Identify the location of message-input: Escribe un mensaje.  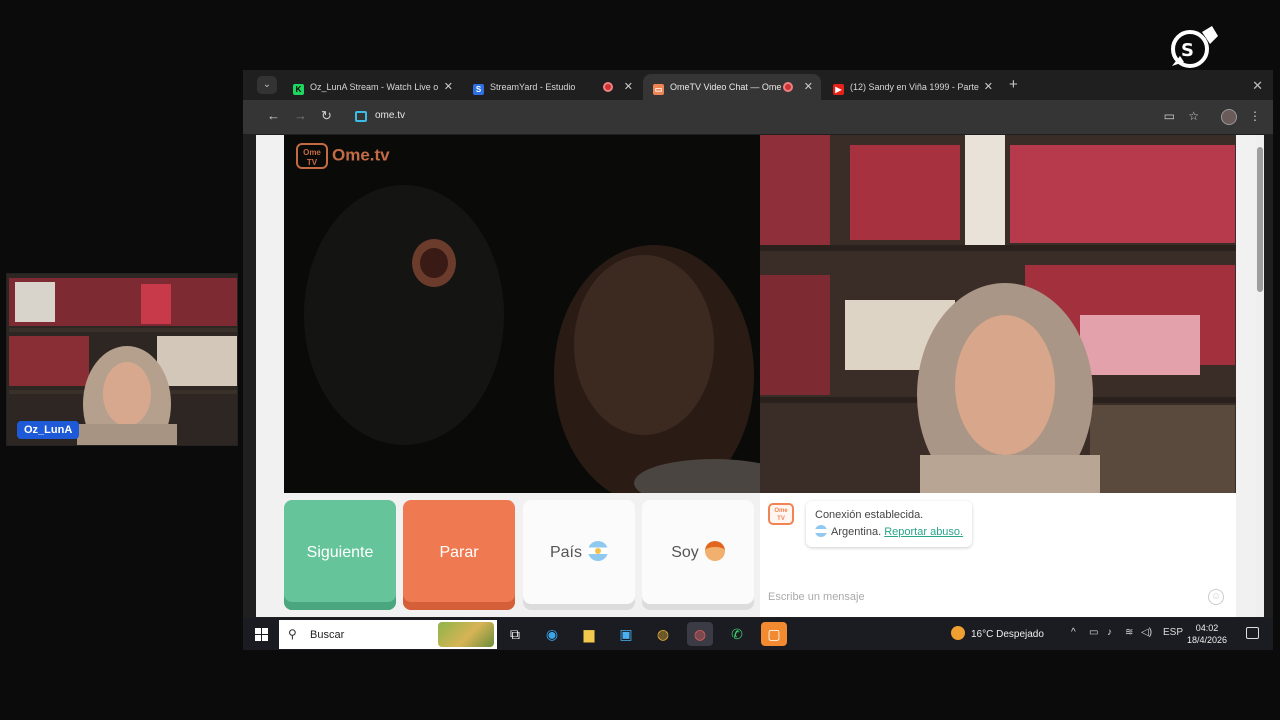
(988, 597).